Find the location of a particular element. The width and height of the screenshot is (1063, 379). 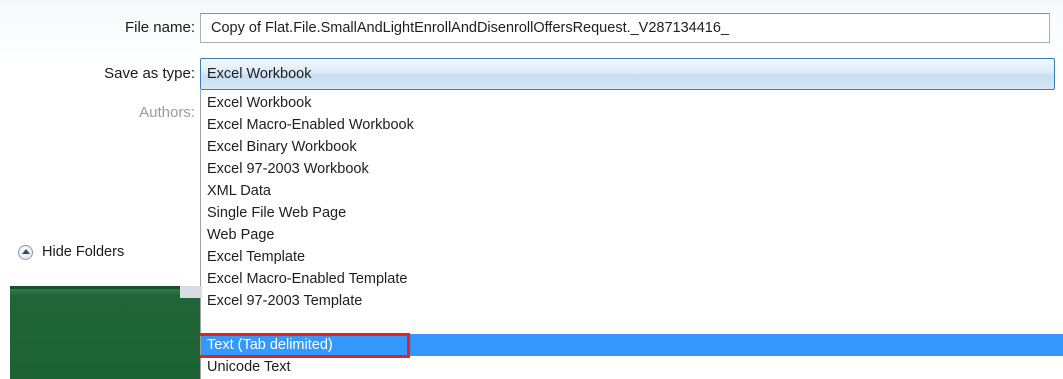

option-excel-binary-workbook: Excel Binary Workbook is located at coordinates (632, 147).